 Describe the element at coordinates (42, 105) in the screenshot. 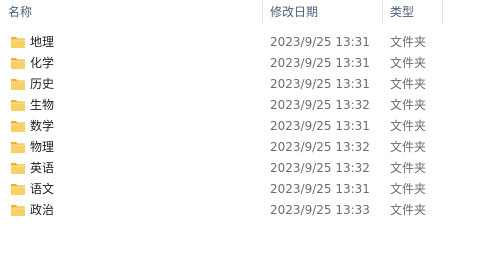

I see `file-name: 生物` at that location.